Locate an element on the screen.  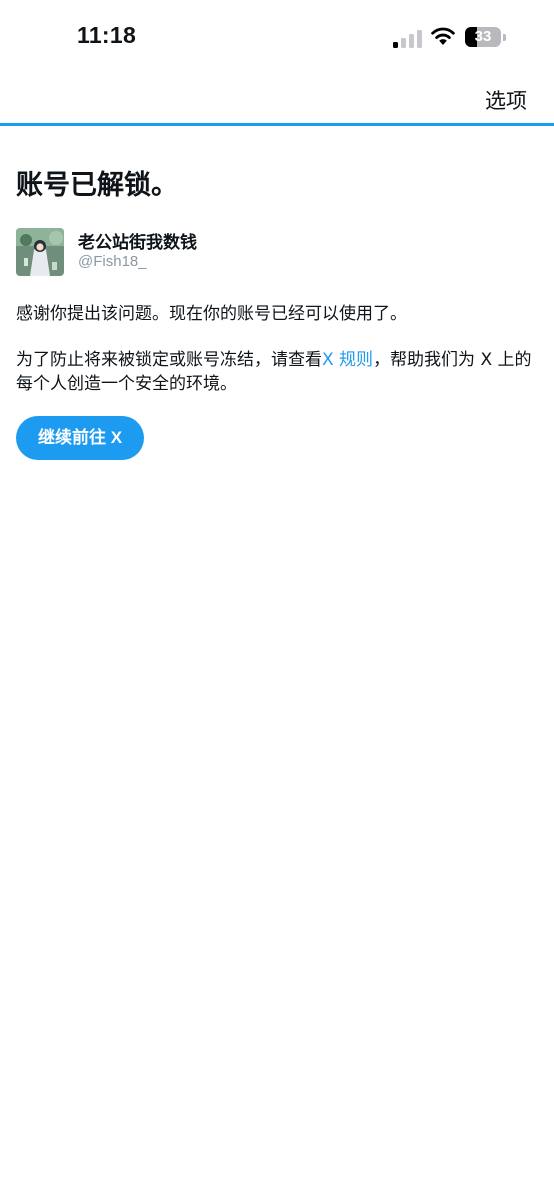
display-name: 老公站街我数钱 is located at coordinates (137, 243).